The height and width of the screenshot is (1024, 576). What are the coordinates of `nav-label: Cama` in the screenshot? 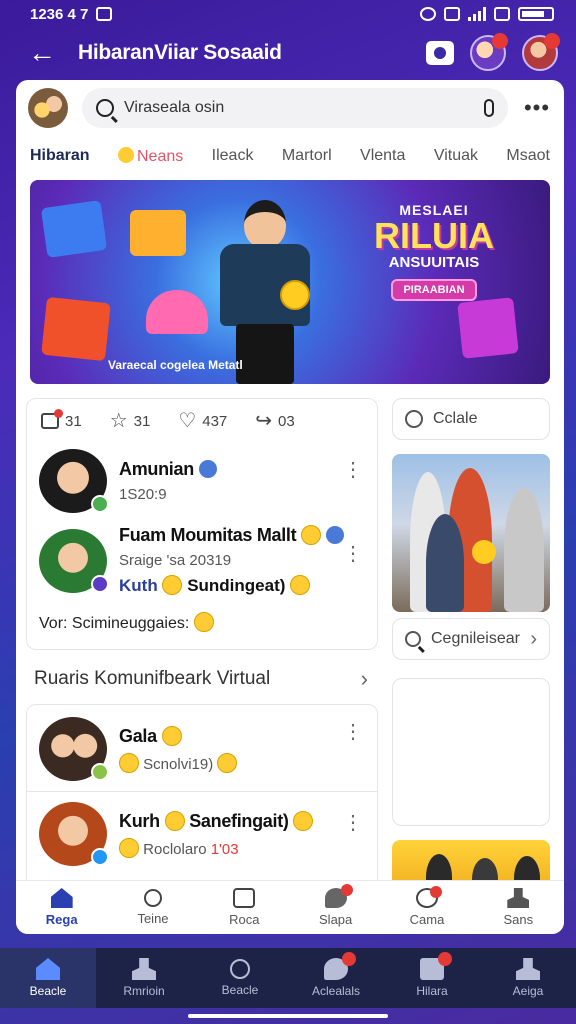 It's located at (427, 919).